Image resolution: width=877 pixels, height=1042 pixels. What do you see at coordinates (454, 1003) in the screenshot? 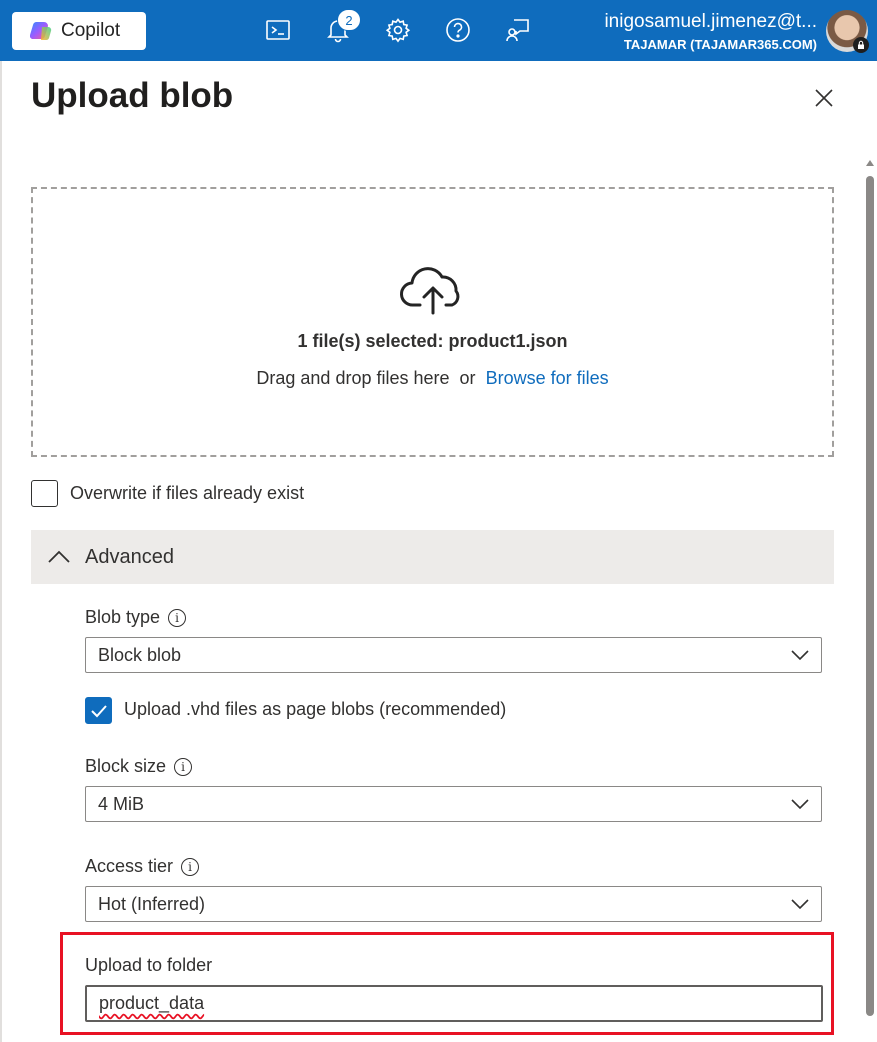
I see `upload-folder-input: product_data` at bounding box center [454, 1003].